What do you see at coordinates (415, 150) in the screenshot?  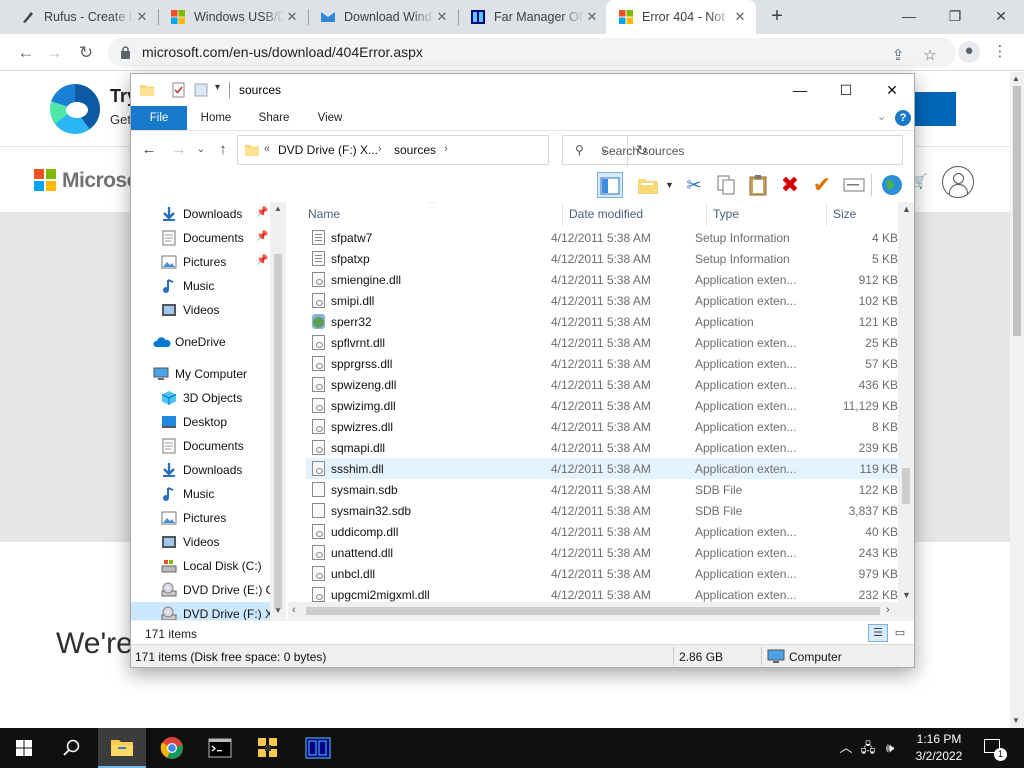 I see `breadcrumb-sources: sources` at bounding box center [415, 150].